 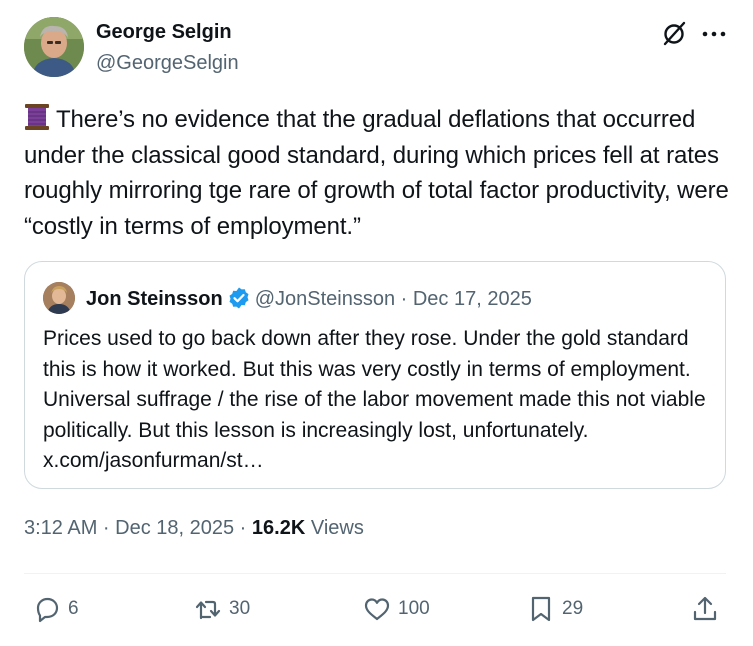 I want to click on author-handle: @GeorgeSelgin, so click(x=167, y=63).